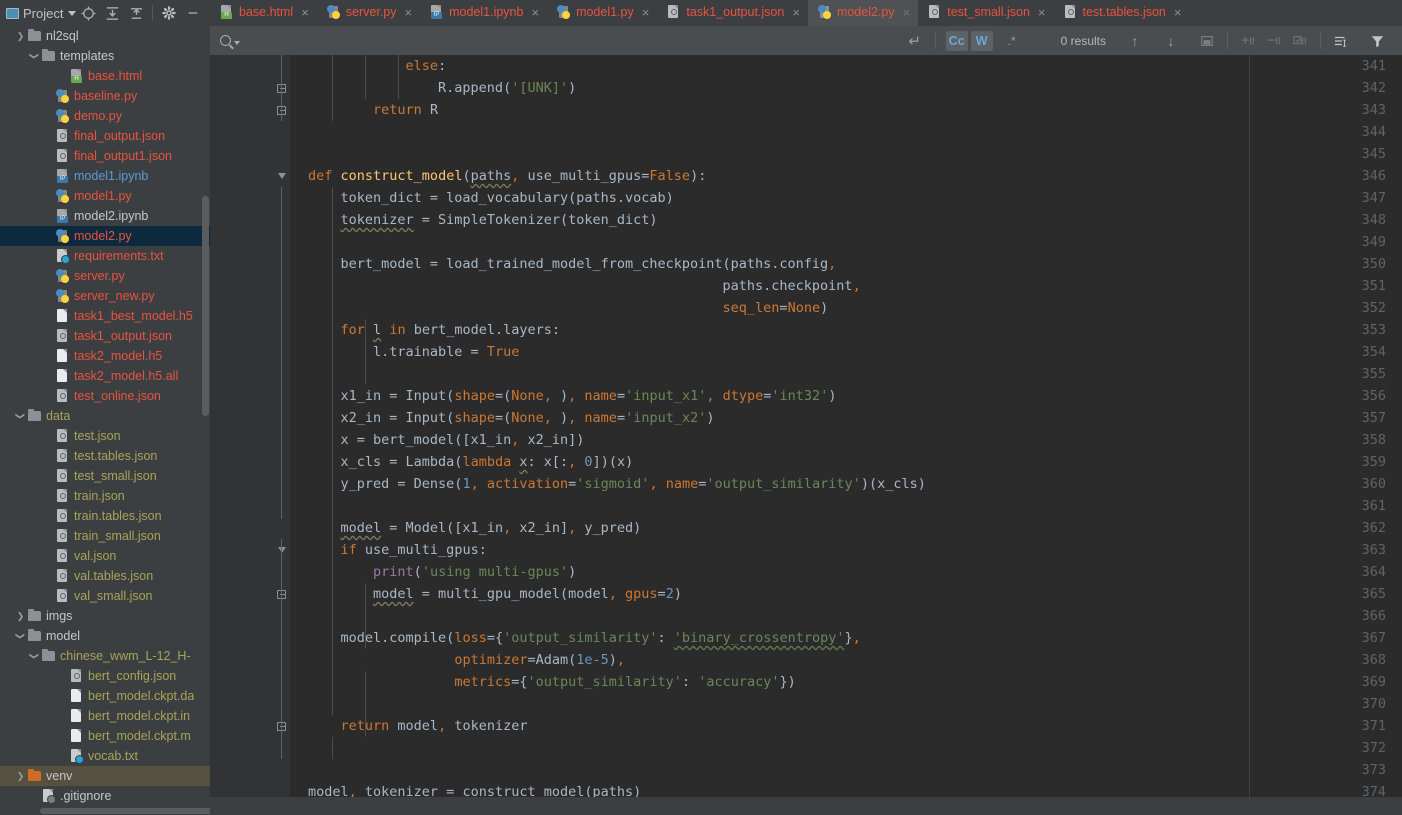 The height and width of the screenshot is (815, 1402). I want to click on match-case-toggle: Cc, so click(956, 40).